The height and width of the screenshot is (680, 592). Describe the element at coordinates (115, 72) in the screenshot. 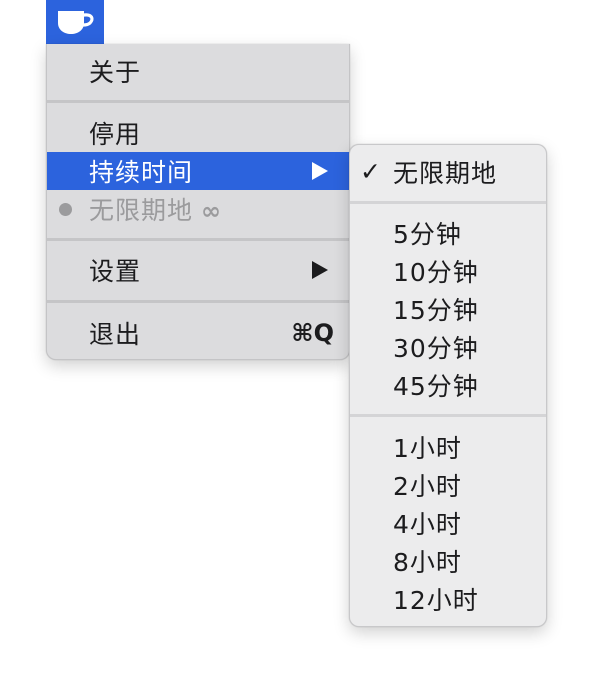

I see `menu-item-about-label: 关于` at that location.